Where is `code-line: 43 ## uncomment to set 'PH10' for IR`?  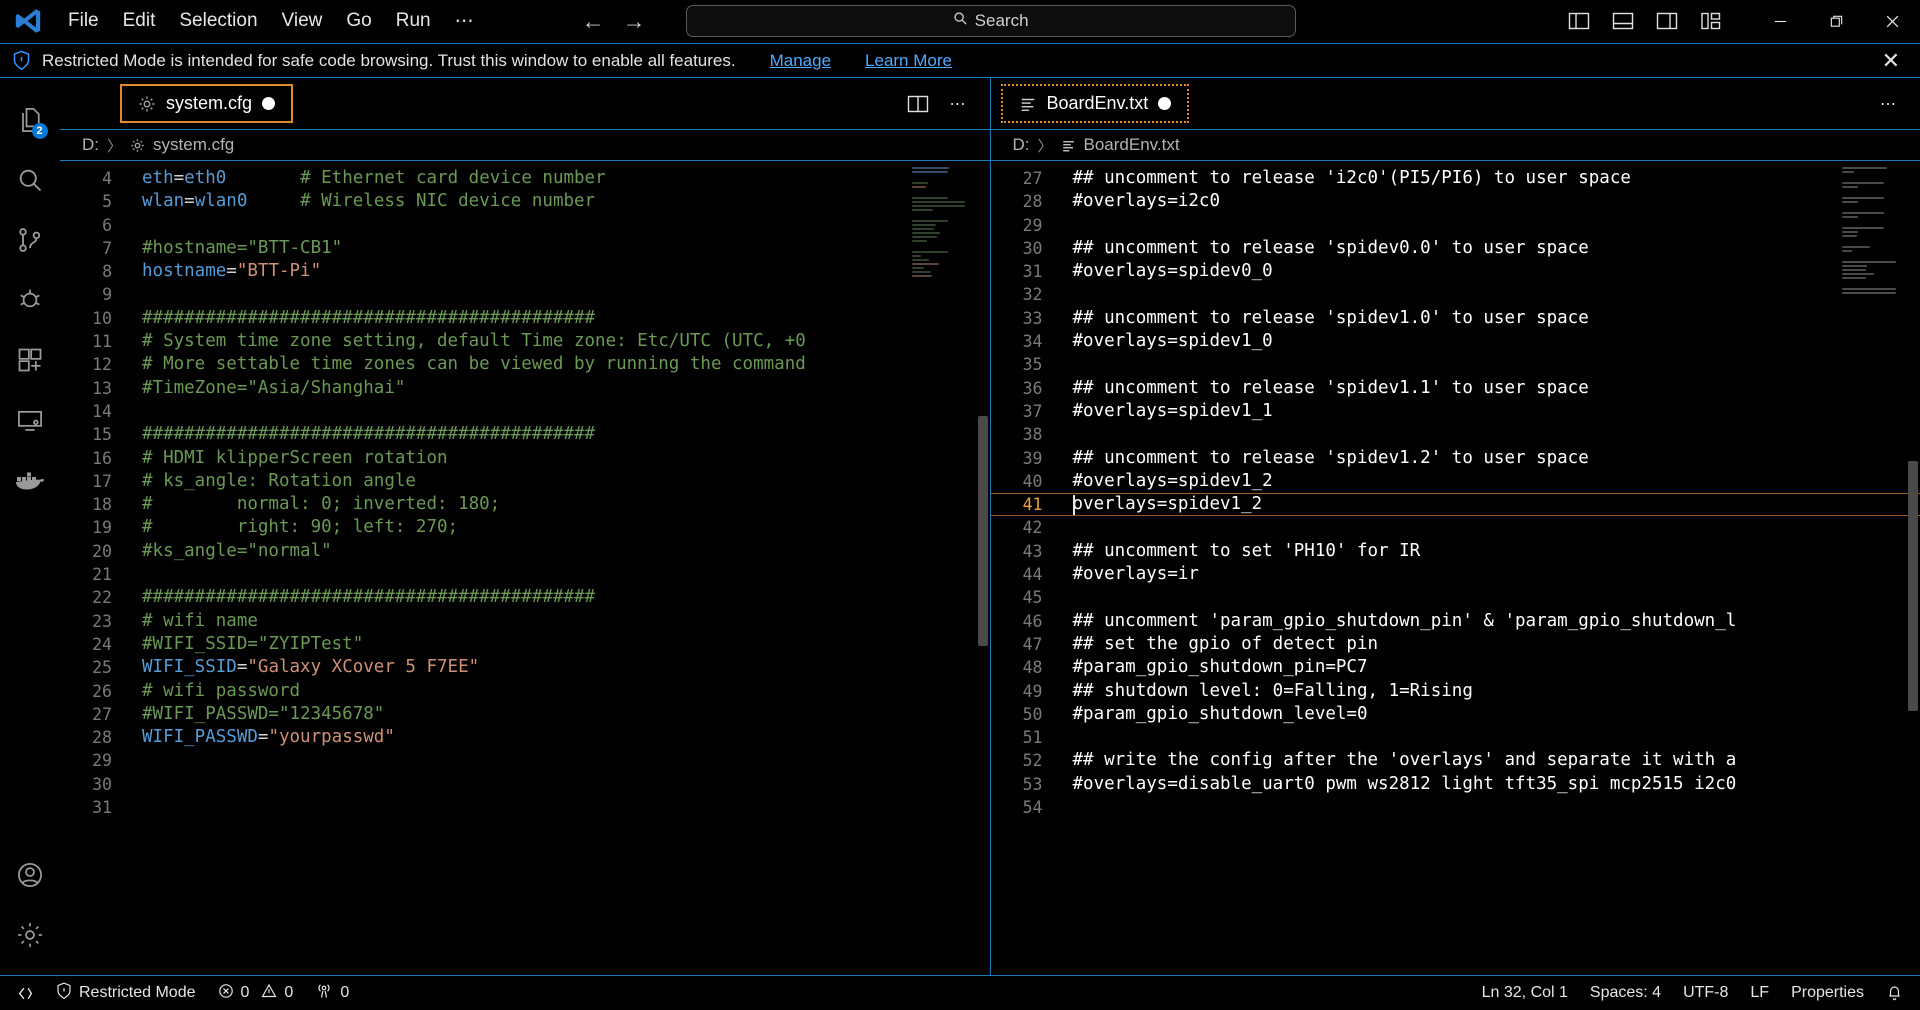
code-line: 43 ## uncomment to set 'PH10' for IR is located at coordinates (1455, 551).